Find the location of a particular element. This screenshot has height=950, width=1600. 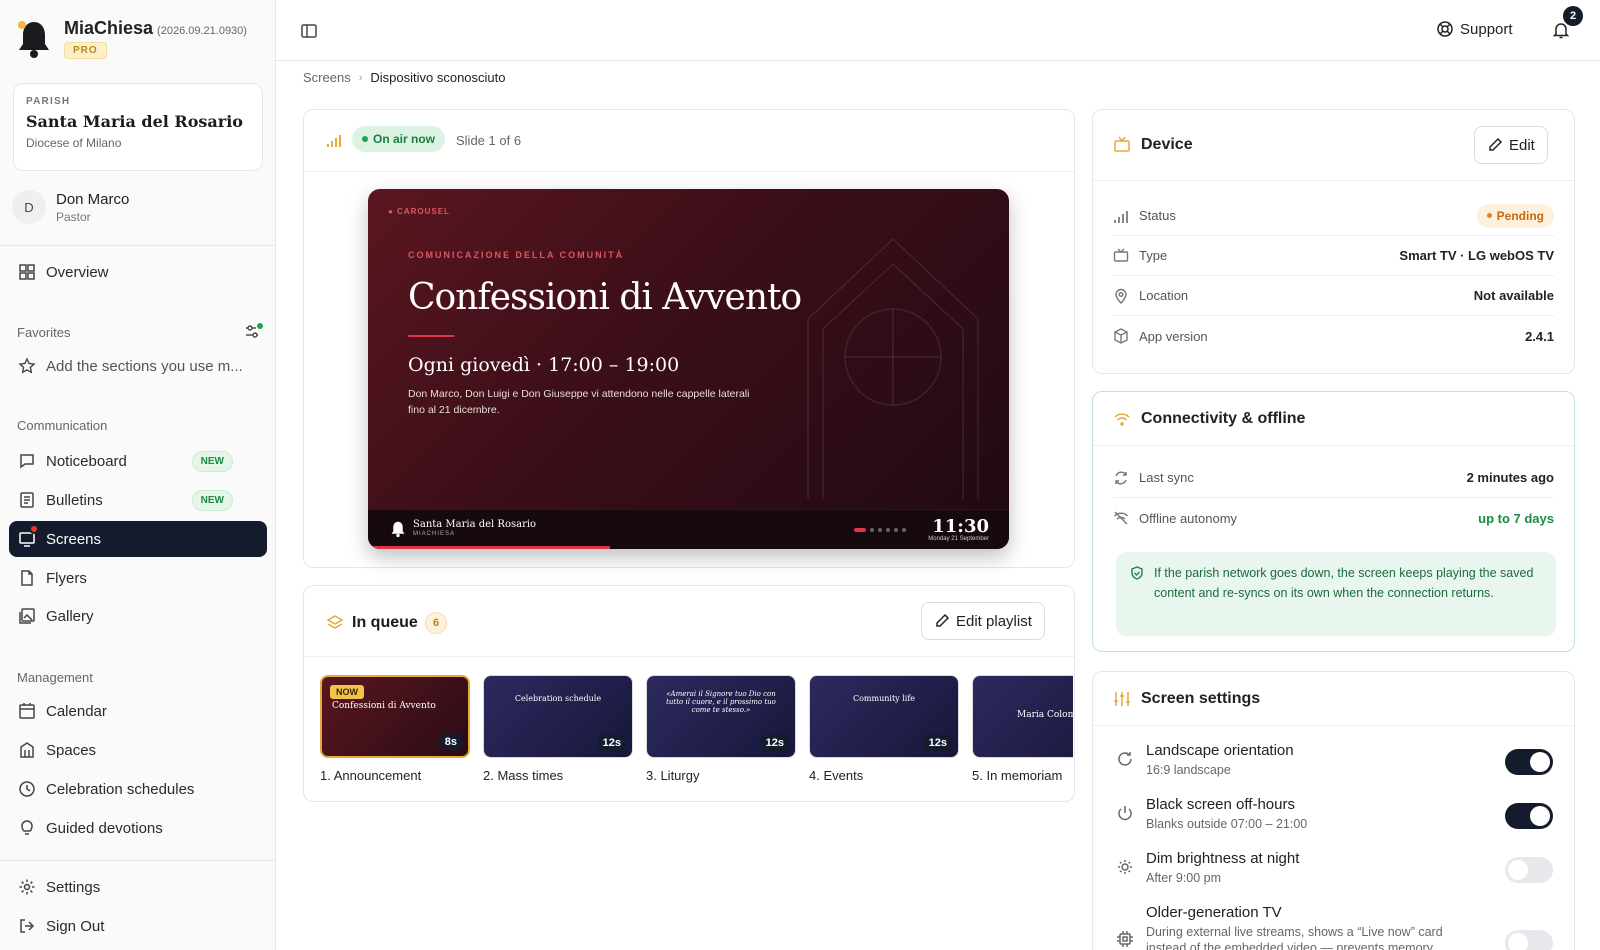

sidebar-item-label: Gallery is located at coordinates (70, 616).